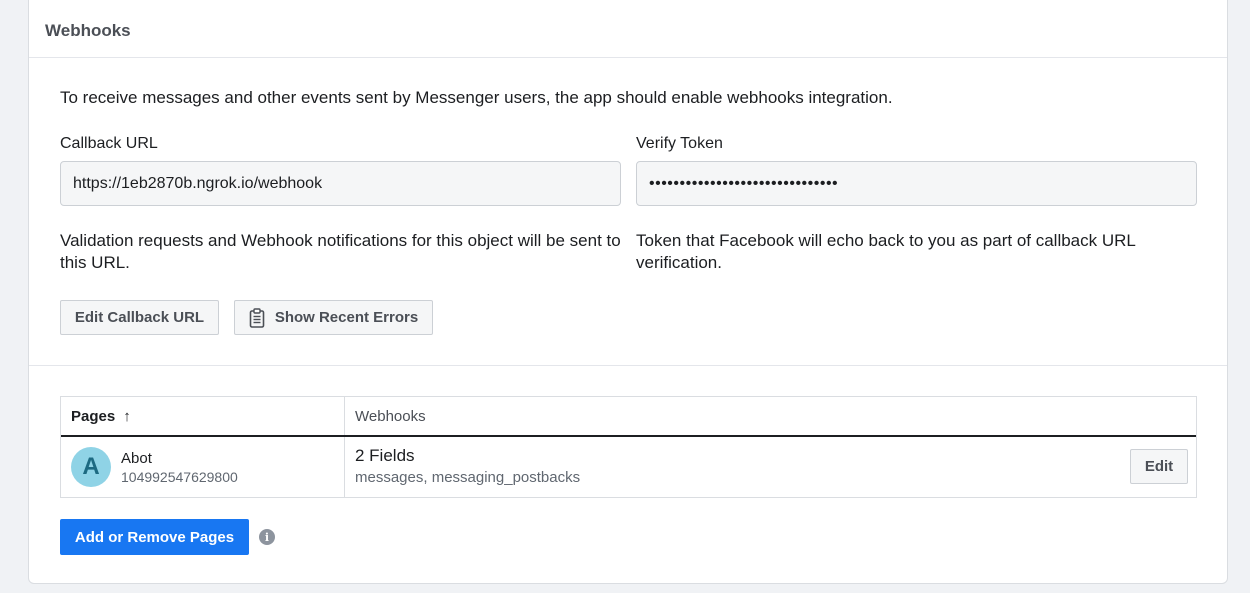 The height and width of the screenshot is (593, 1250). I want to click on edit-callback-url-label: Edit Callback URL, so click(139, 317).